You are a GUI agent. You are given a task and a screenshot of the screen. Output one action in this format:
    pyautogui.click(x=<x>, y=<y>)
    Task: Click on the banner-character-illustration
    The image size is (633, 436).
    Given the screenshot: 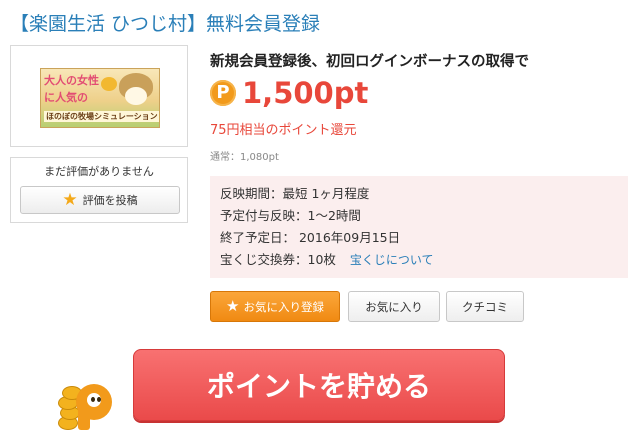 What is the action you would take?
    pyautogui.click(x=136, y=96)
    